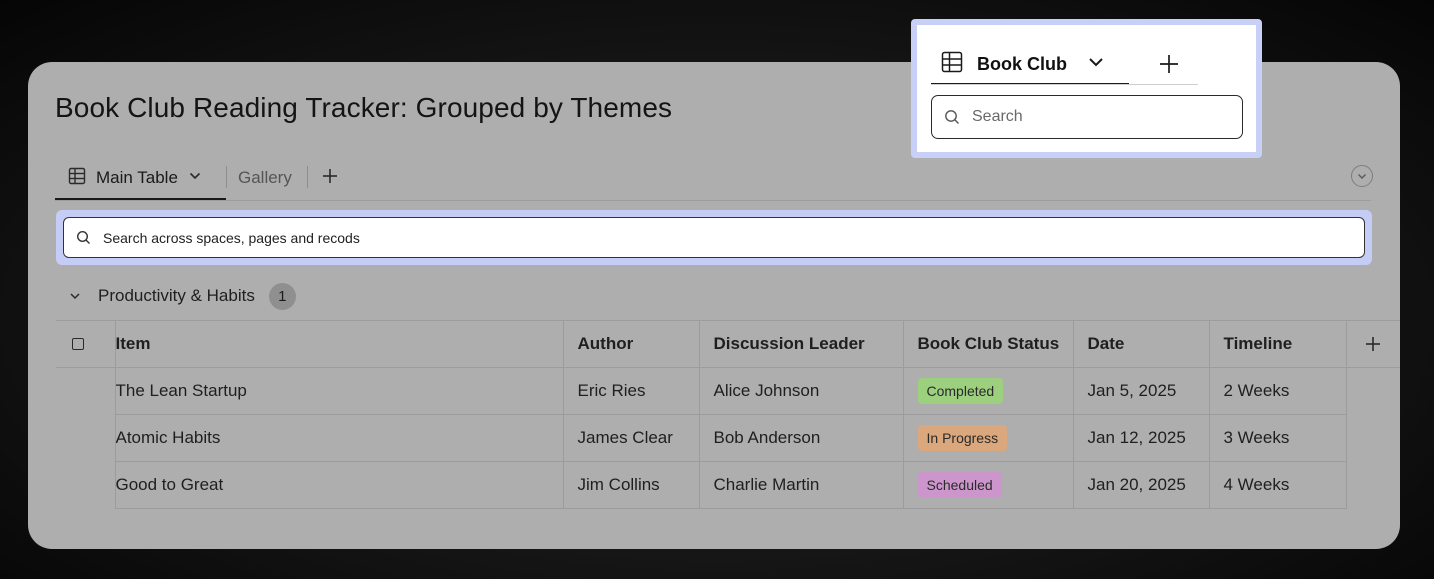  I want to click on search-bar-container, so click(714, 237).